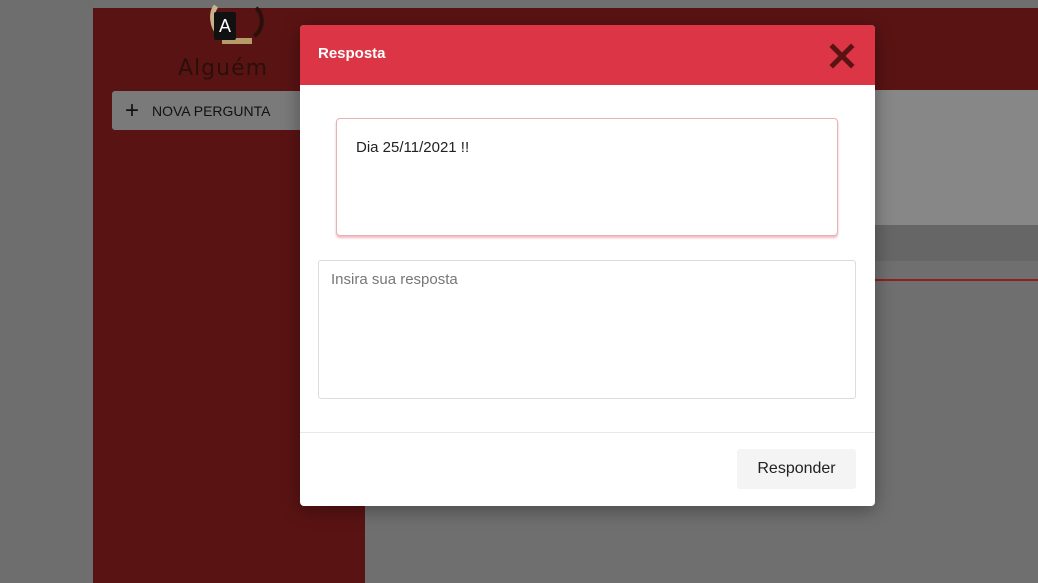  What do you see at coordinates (587, 432) in the screenshot?
I see `modal-footer-divider` at bounding box center [587, 432].